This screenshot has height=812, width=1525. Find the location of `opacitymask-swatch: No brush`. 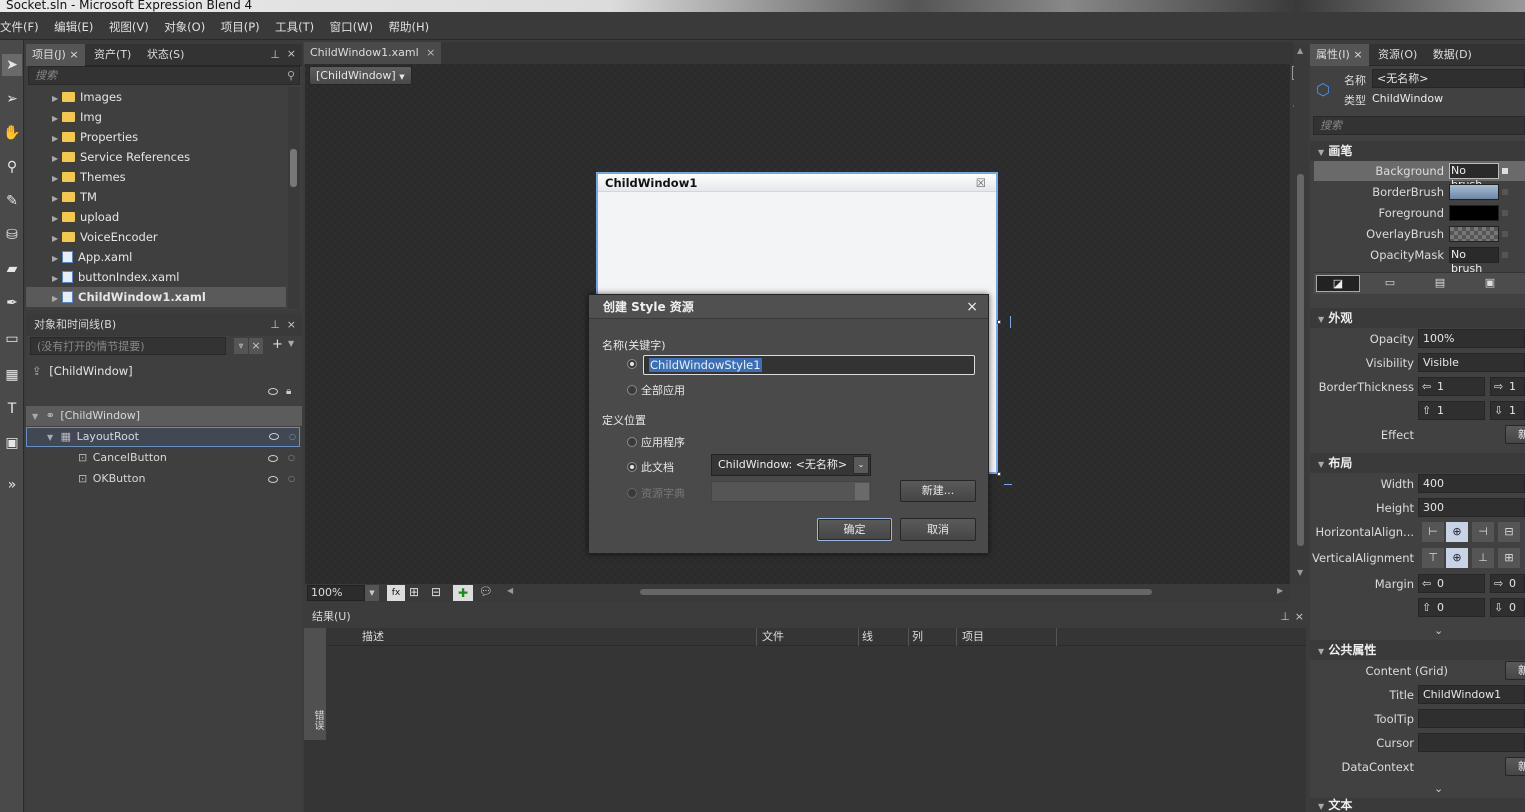

opacitymask-swatch: No brush is located at coordinates (1474, 261).